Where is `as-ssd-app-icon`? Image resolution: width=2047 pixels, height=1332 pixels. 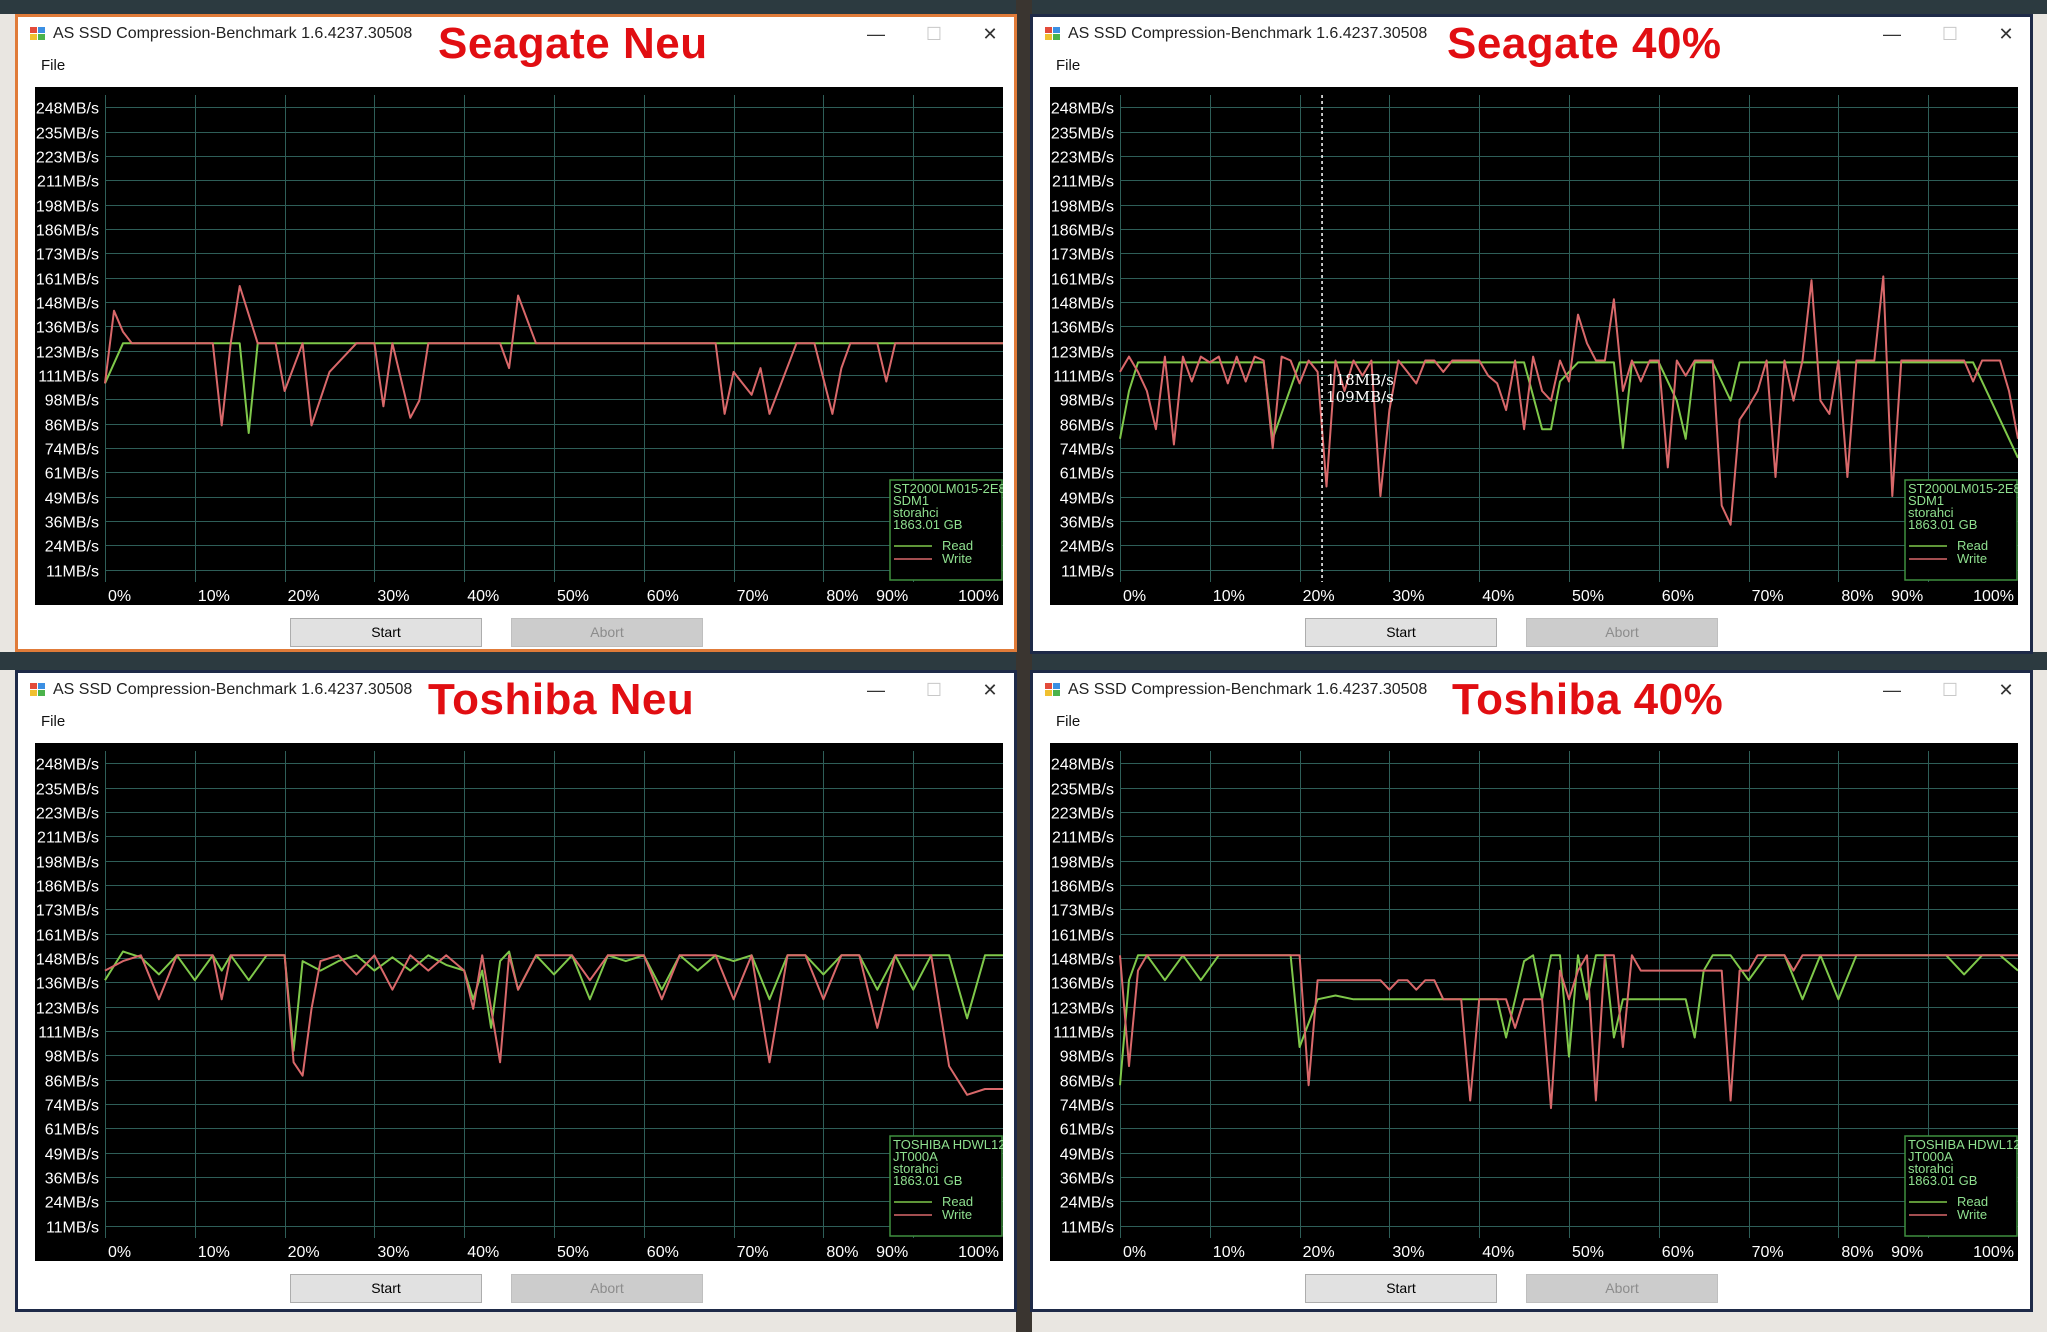 as-ssd-app-icon is located at coordinates (1053, 690).